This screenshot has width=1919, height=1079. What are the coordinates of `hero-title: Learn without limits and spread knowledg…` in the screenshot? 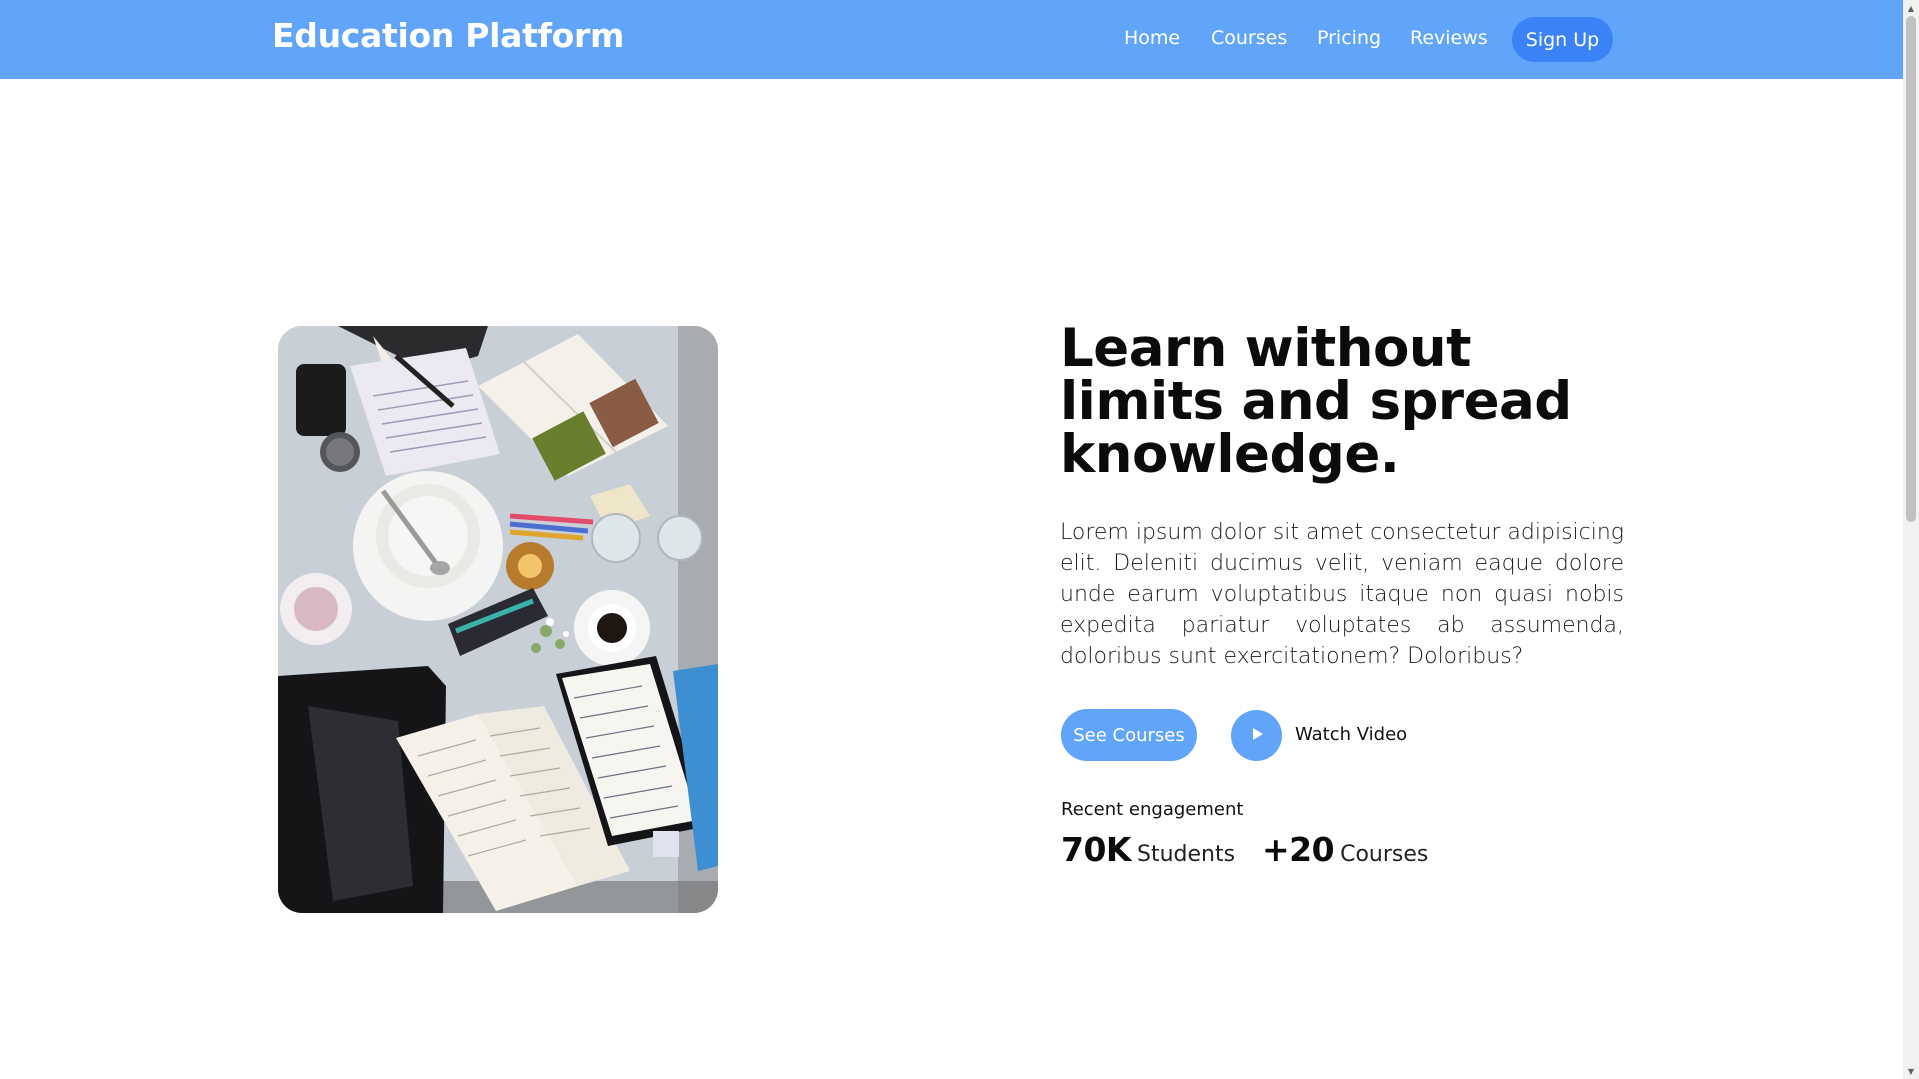 It's located at (1316, 401).